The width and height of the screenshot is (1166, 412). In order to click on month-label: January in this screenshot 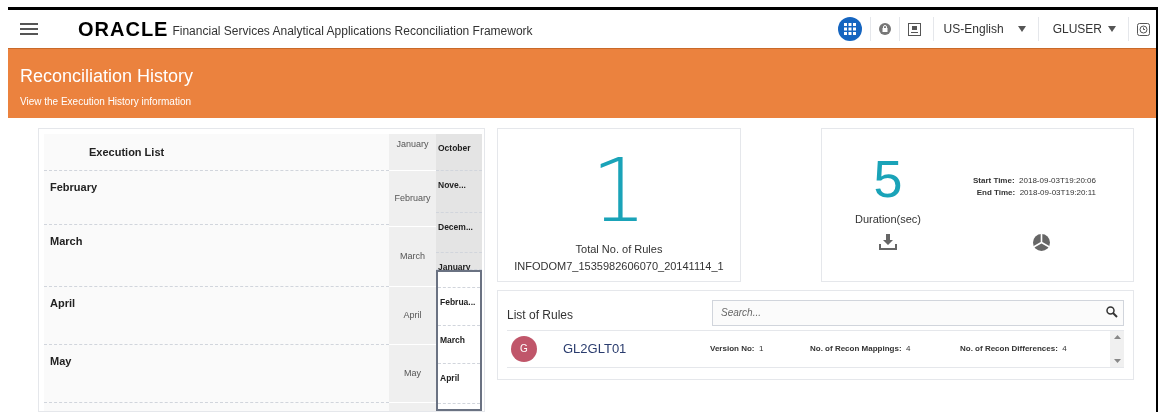, I will do `click(412, 144)`.